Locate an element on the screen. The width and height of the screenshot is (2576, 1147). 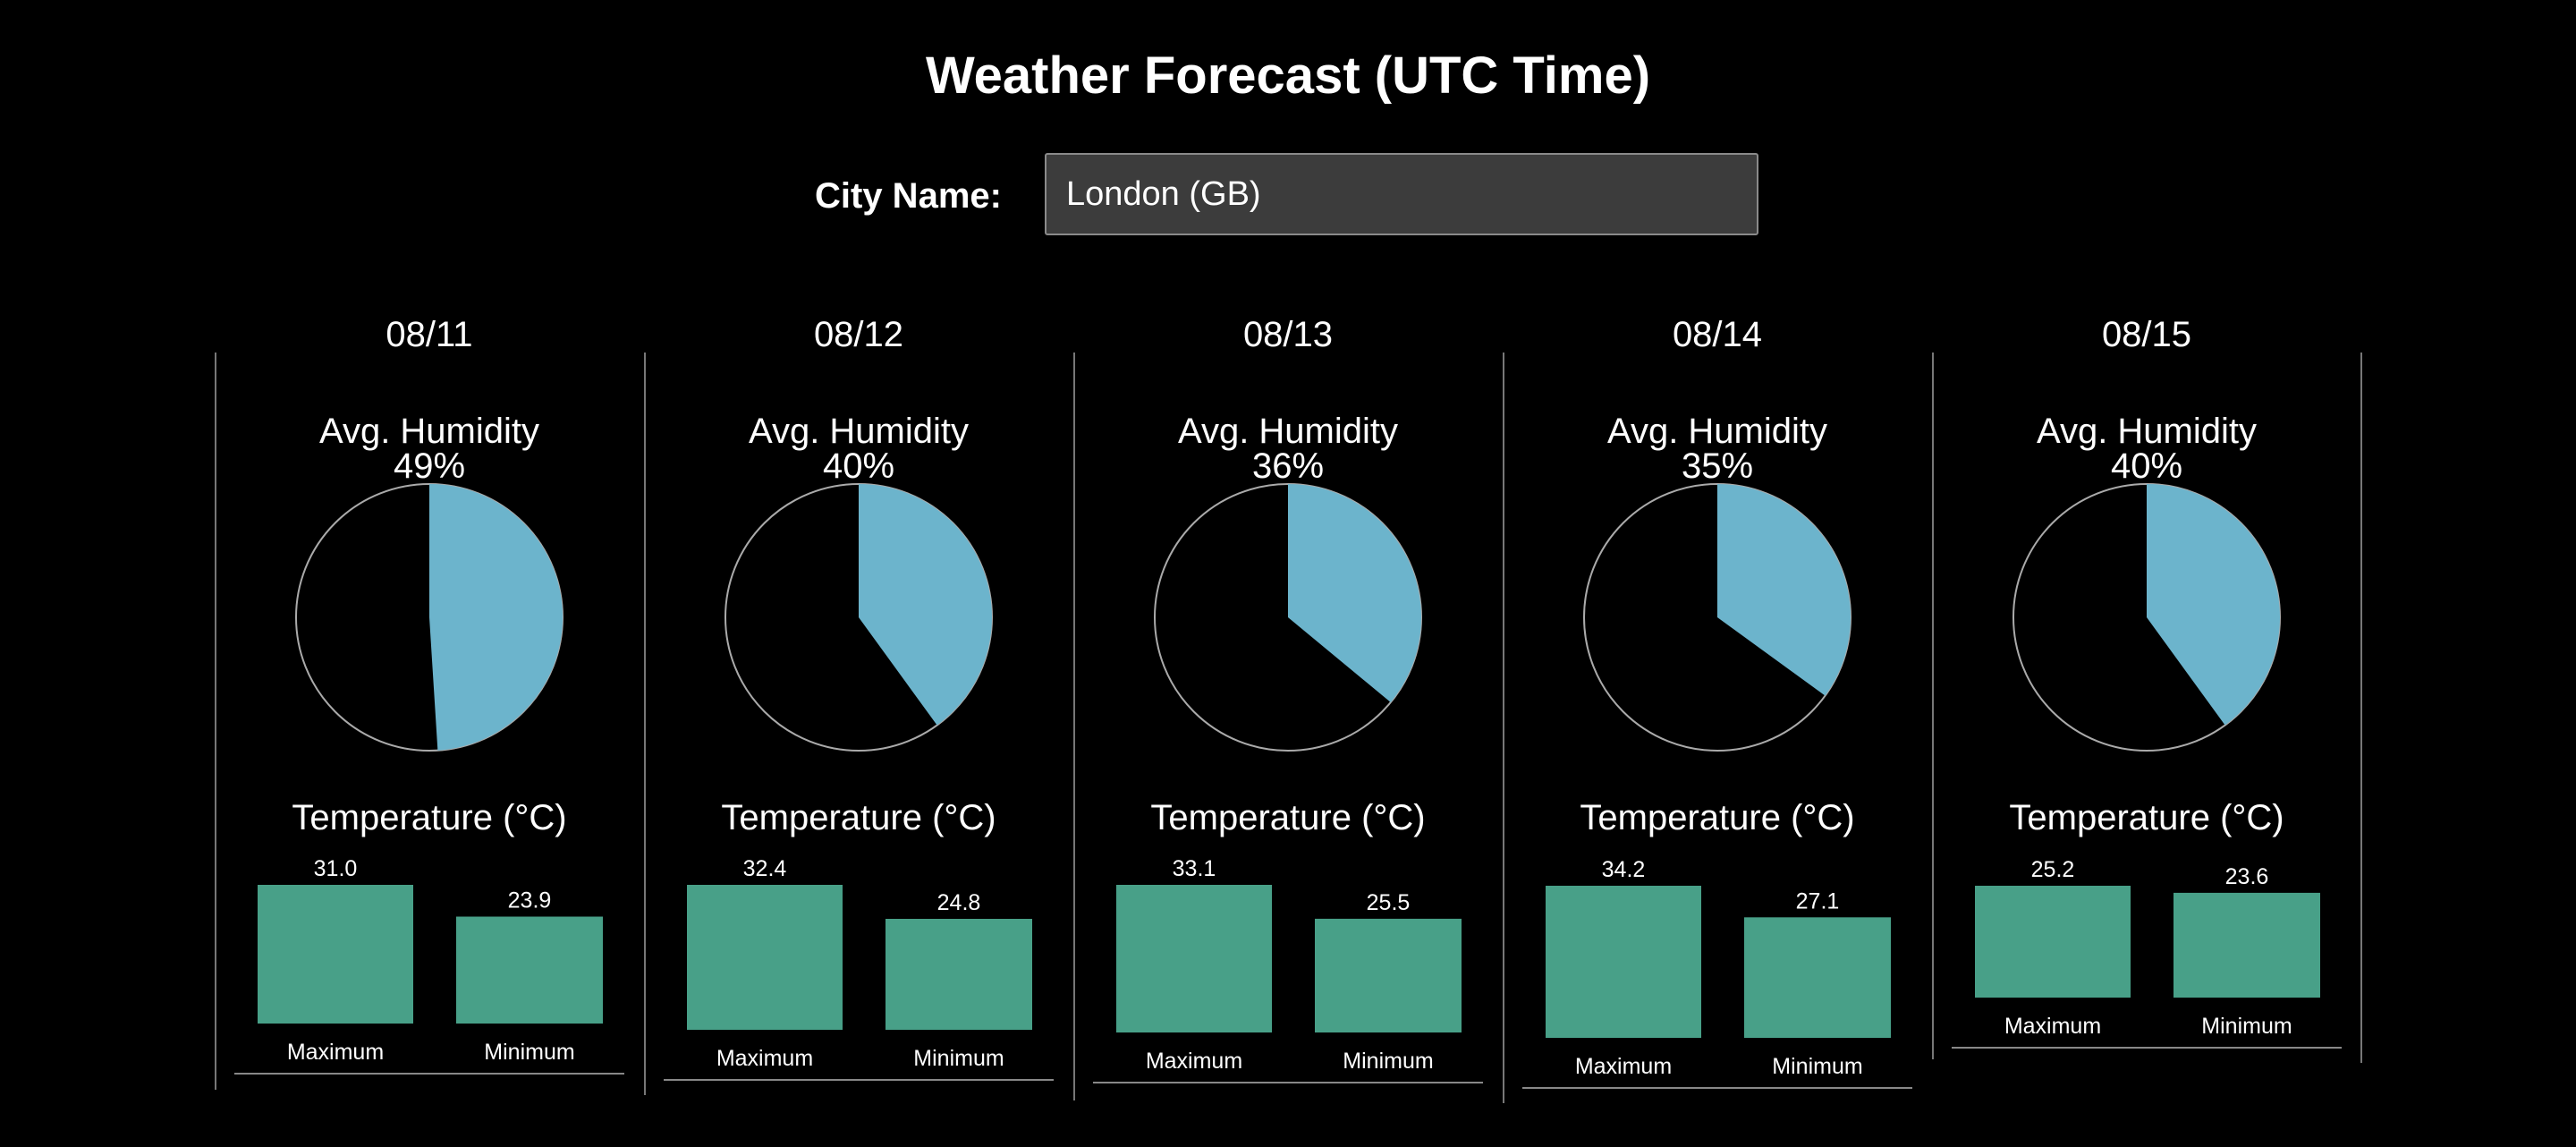
bar-value-label: 25.5 is located at coordinates (1389, 902).